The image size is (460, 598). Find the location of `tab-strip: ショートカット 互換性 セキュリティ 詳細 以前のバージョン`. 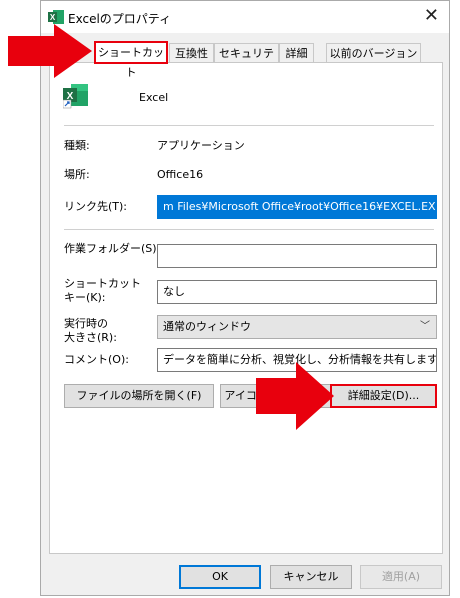

tab-strip: ショートカット 互換性 セキュリティ 詳細 以前のバージョン is located at coordinates (245, 60).